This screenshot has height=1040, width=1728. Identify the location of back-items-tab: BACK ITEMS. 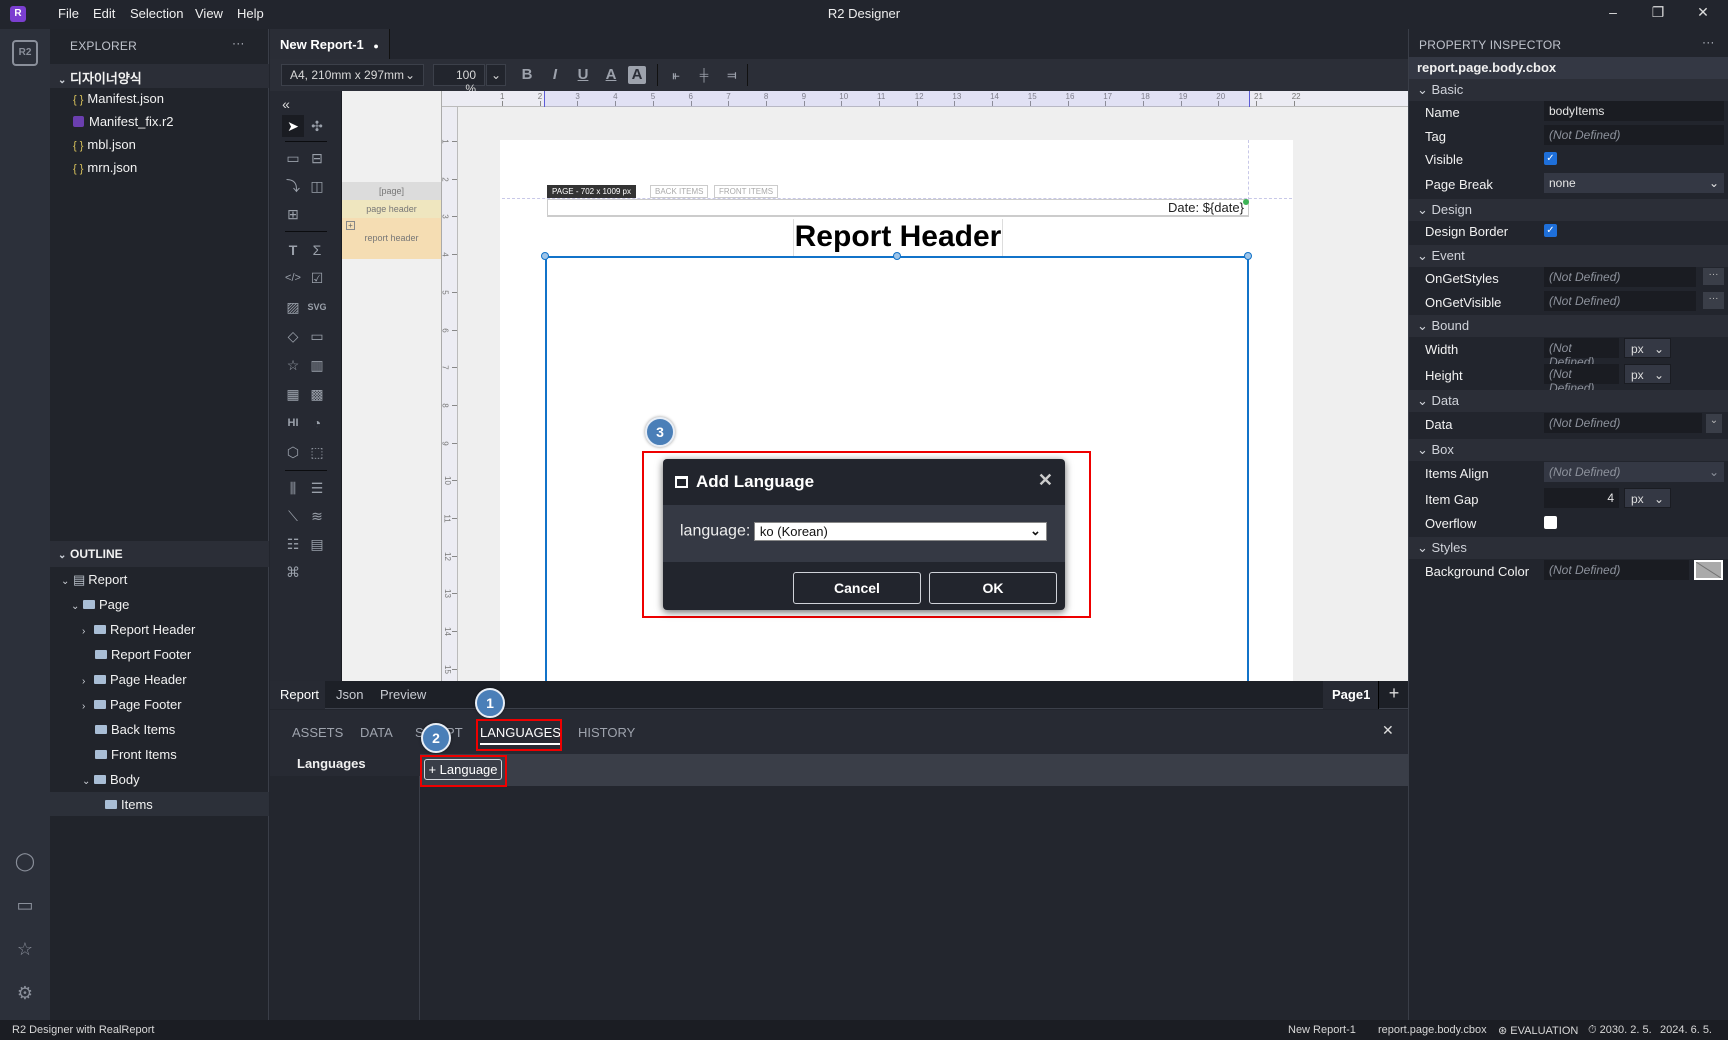
(679, 191).